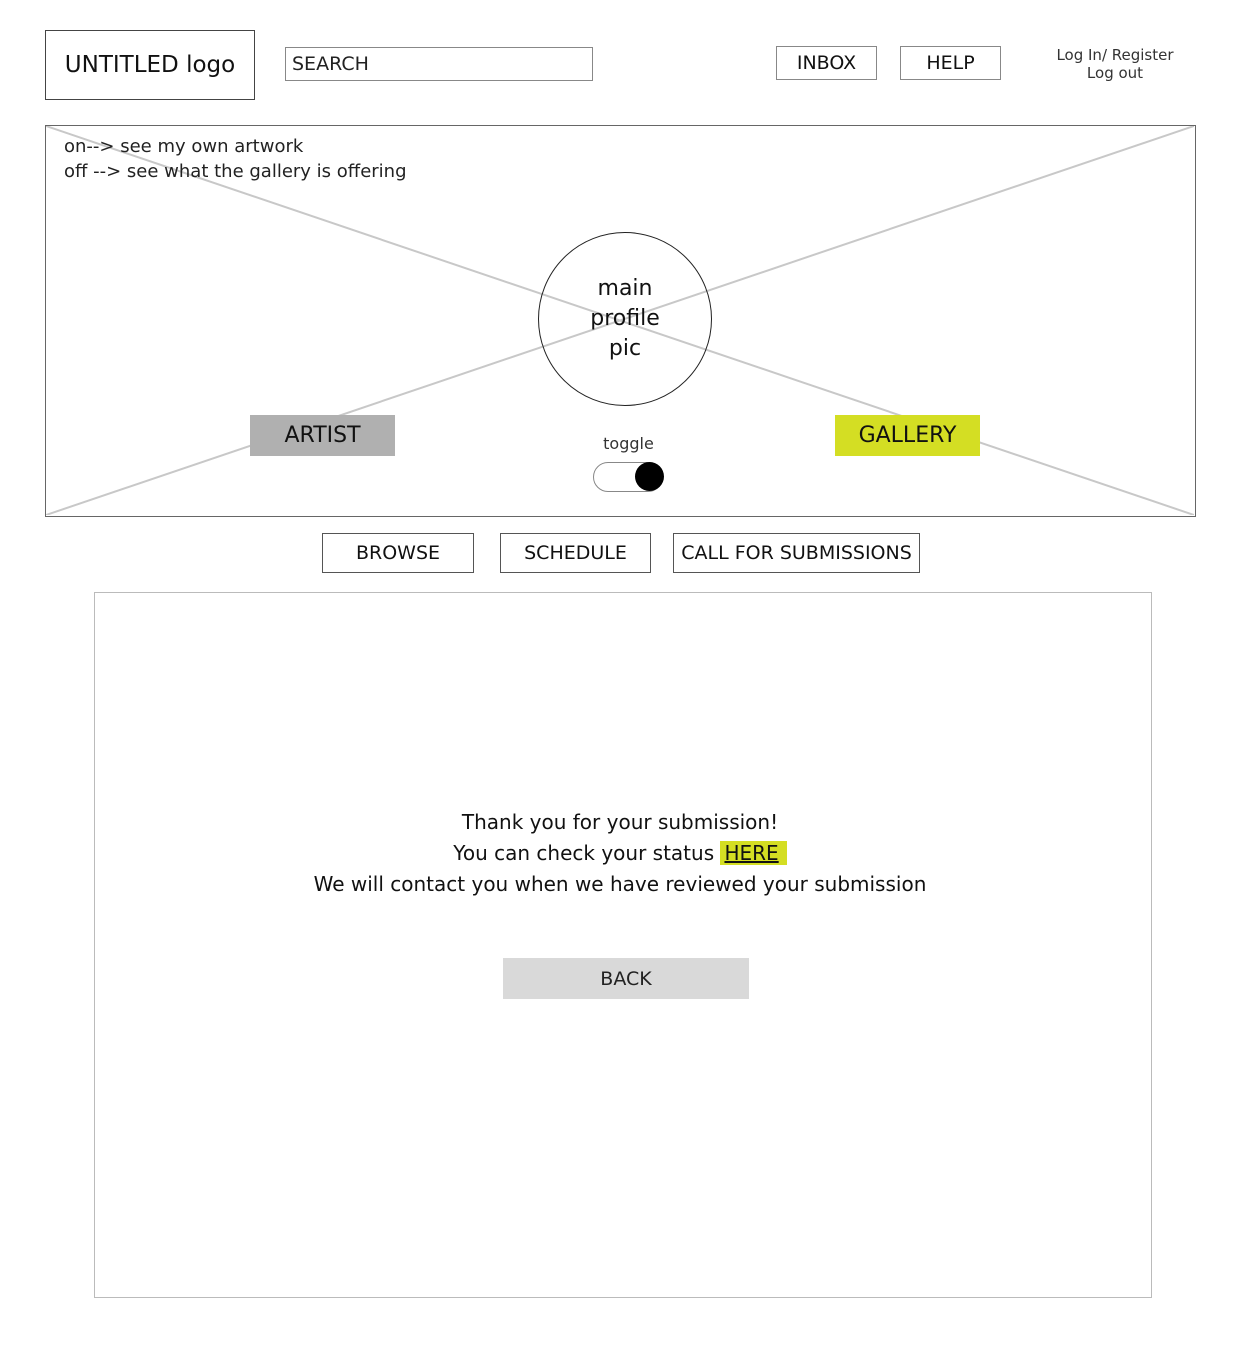  What do you see at coordinates (796, 553) in the screenshot?
I see `call-for-submissions-button: CALL FOR SUBMISSIONS` at bounding box center [796, 553].